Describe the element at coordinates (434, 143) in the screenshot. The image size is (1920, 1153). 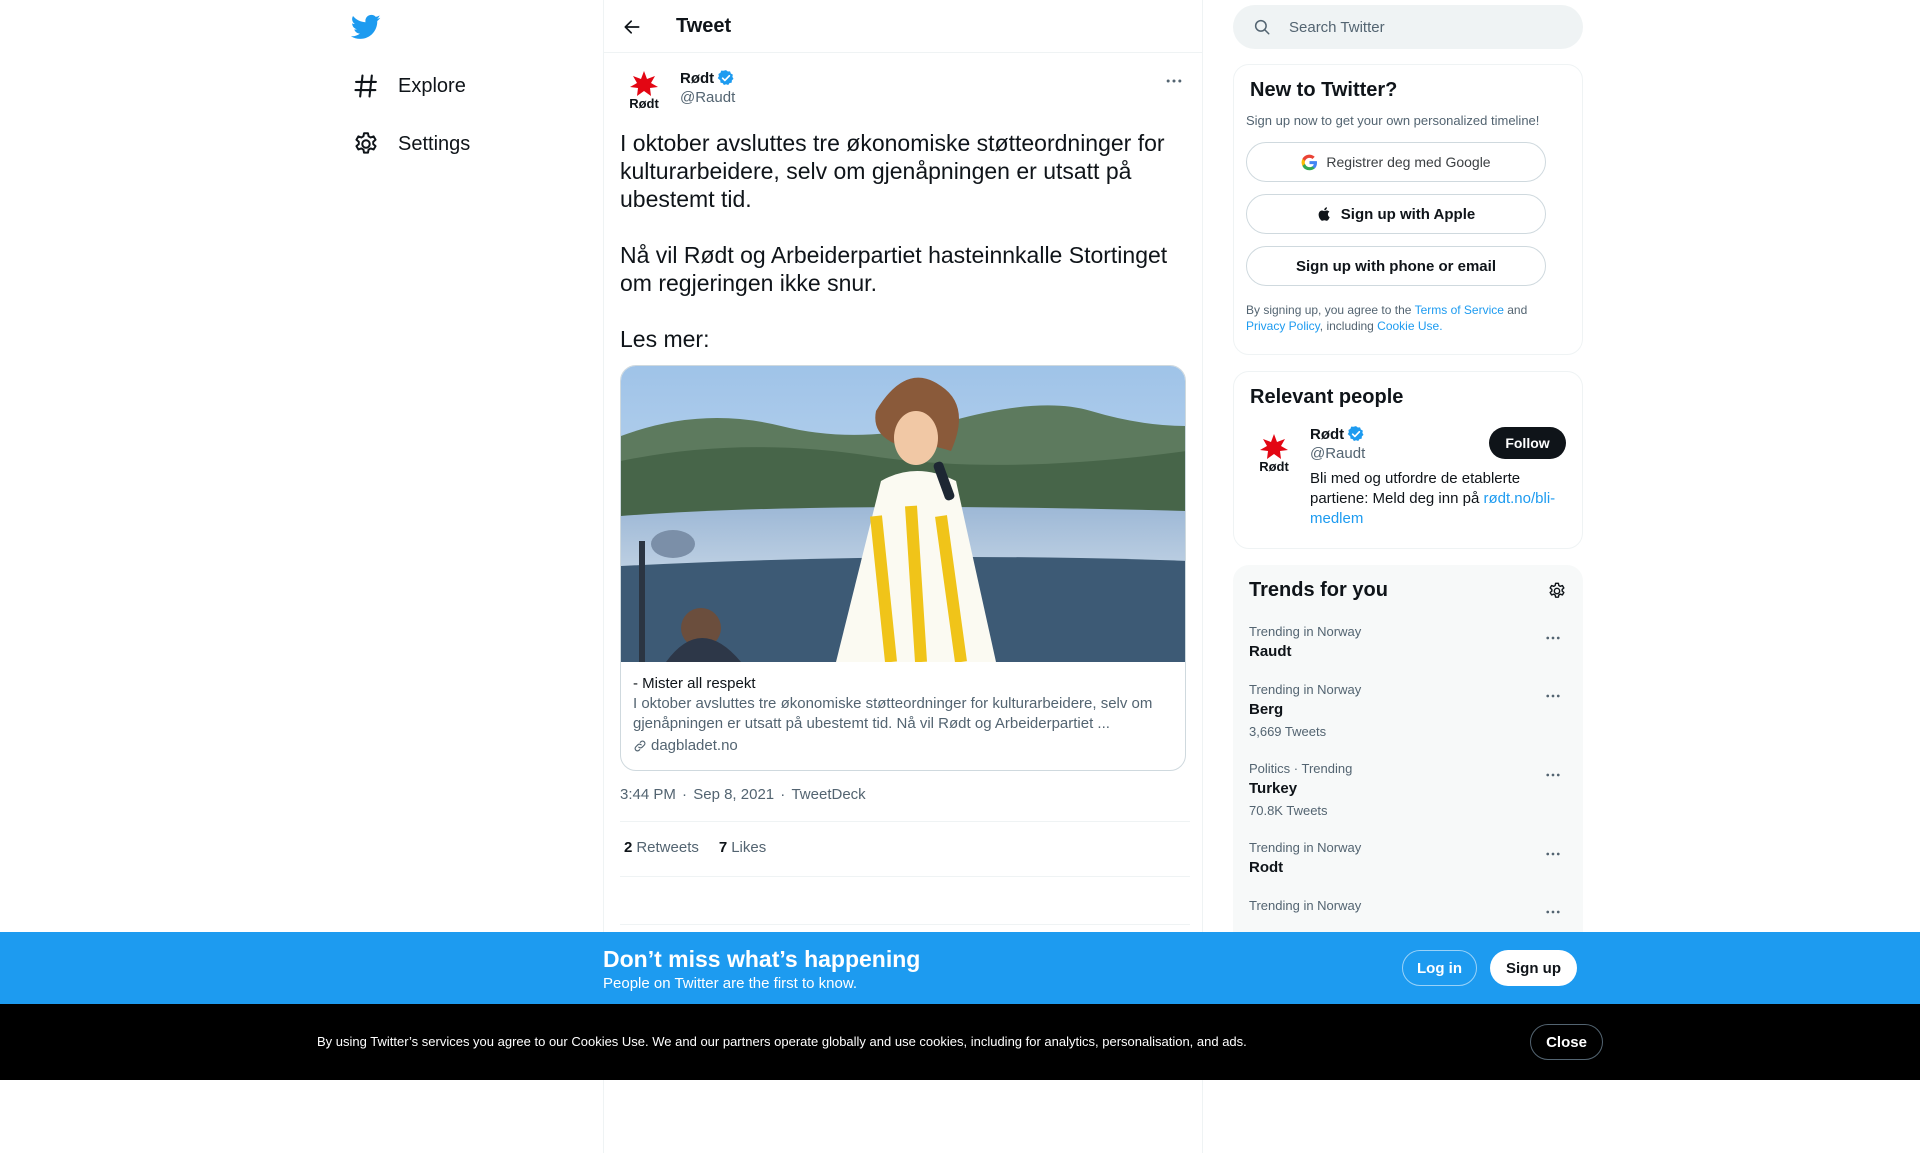
I see `nav-settings-label: Settings` at that location.